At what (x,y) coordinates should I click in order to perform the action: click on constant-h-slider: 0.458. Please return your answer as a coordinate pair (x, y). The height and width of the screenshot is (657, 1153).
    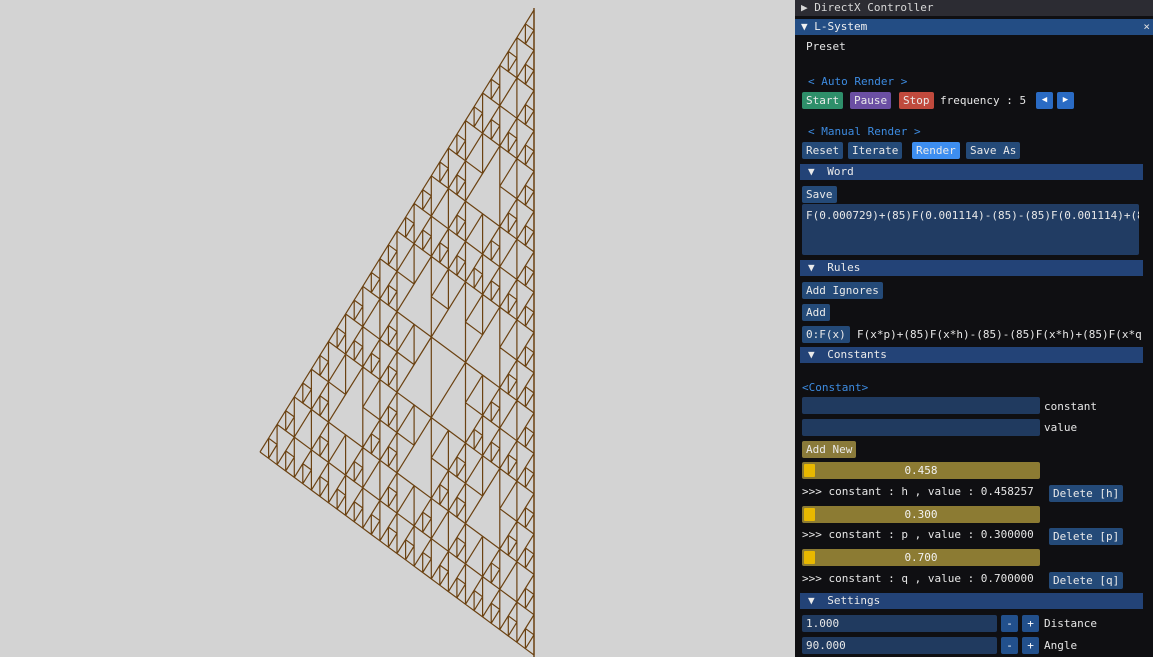
    Looking at the image, I should click on (921, 470).